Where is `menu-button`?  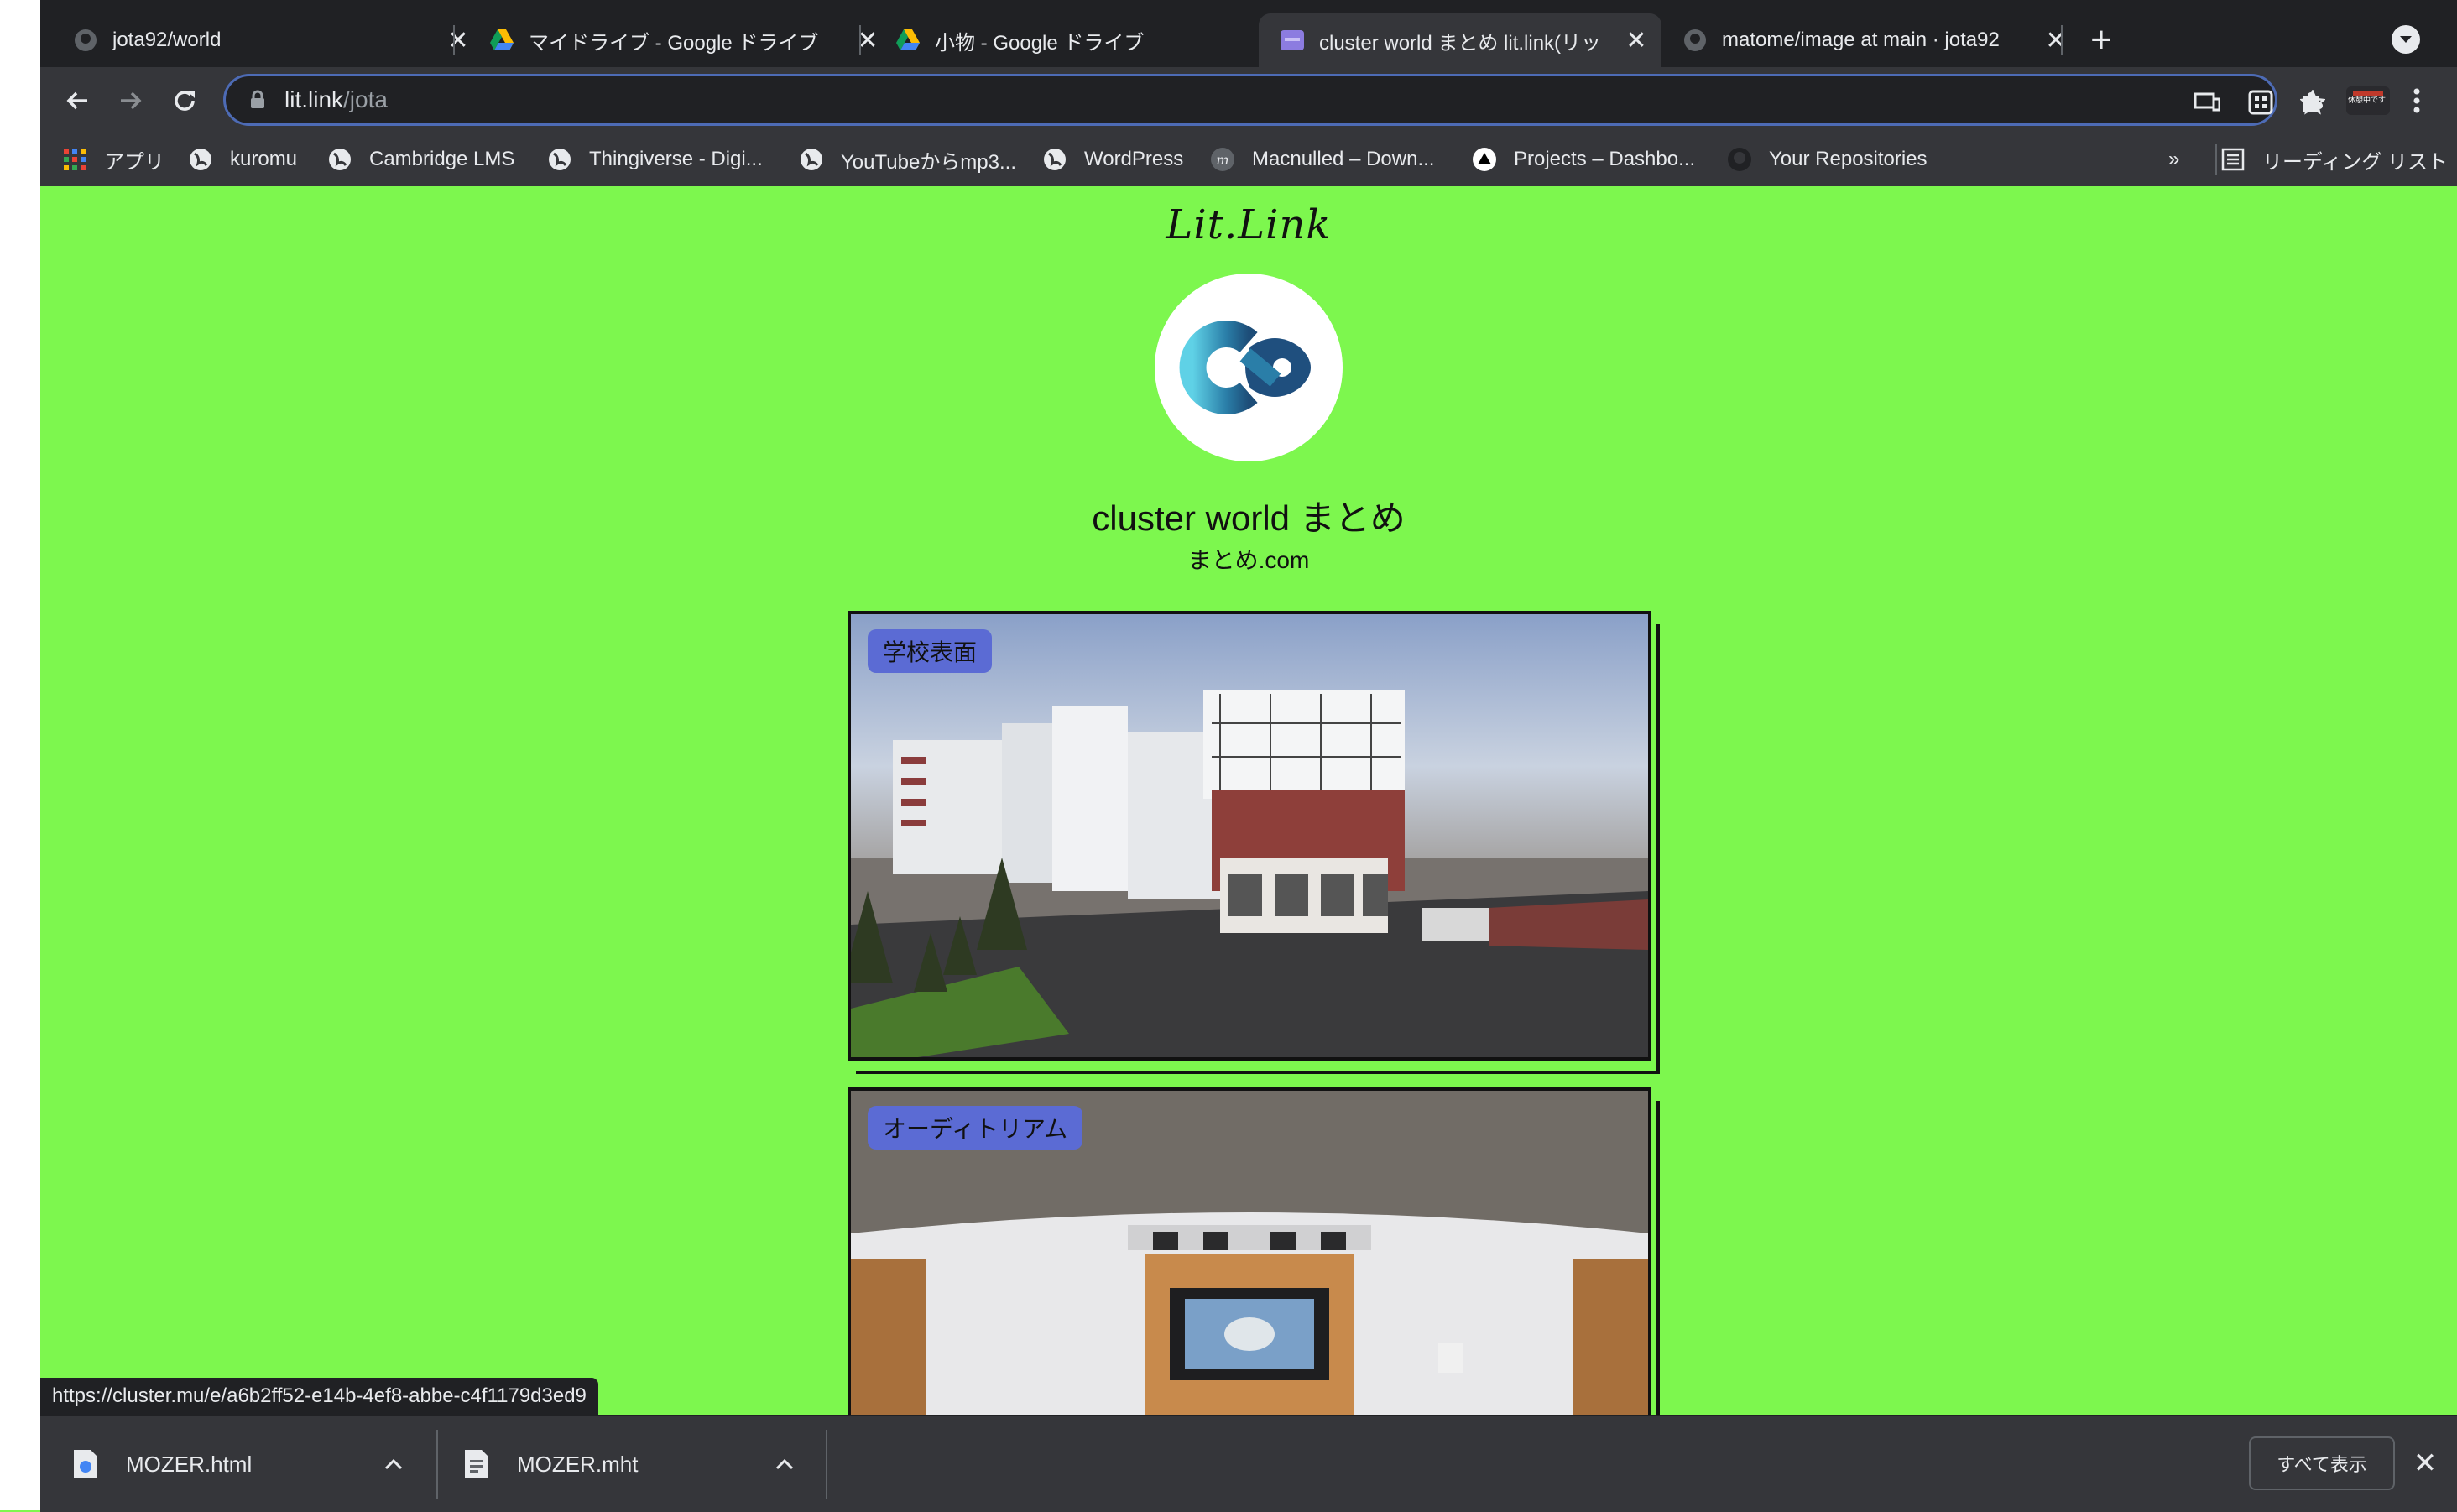 menu-button is located at coordinates (2416, 101).